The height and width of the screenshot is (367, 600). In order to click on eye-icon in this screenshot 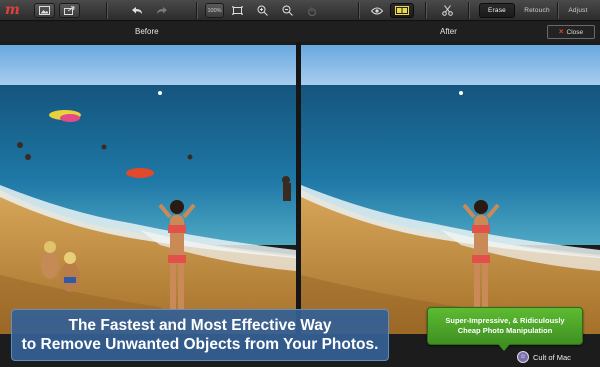, I will do `click(377, 11)`.